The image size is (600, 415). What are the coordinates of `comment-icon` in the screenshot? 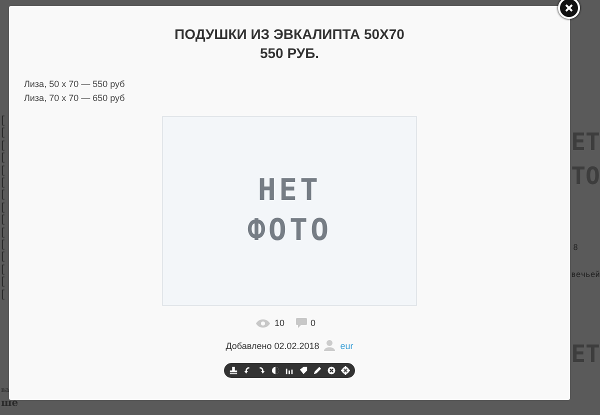 It's located at (301, 323).